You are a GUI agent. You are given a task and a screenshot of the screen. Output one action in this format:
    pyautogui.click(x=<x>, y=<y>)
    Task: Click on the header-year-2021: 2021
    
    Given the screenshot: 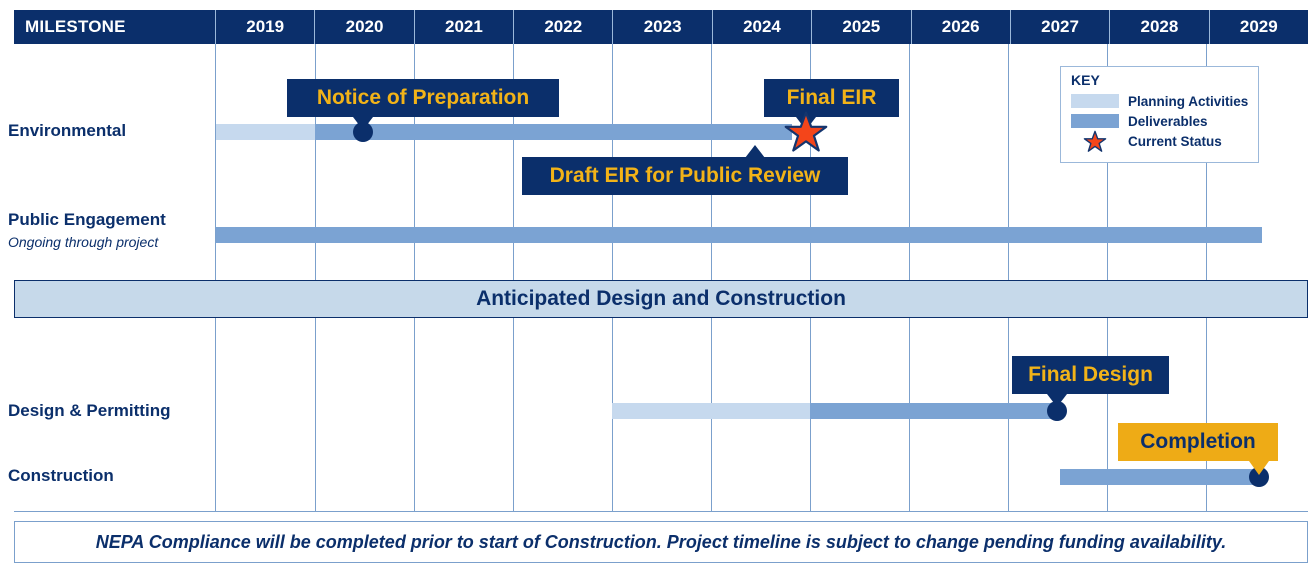 What is the action you would take?
    pyautogui.click(x=465, y=27)
    